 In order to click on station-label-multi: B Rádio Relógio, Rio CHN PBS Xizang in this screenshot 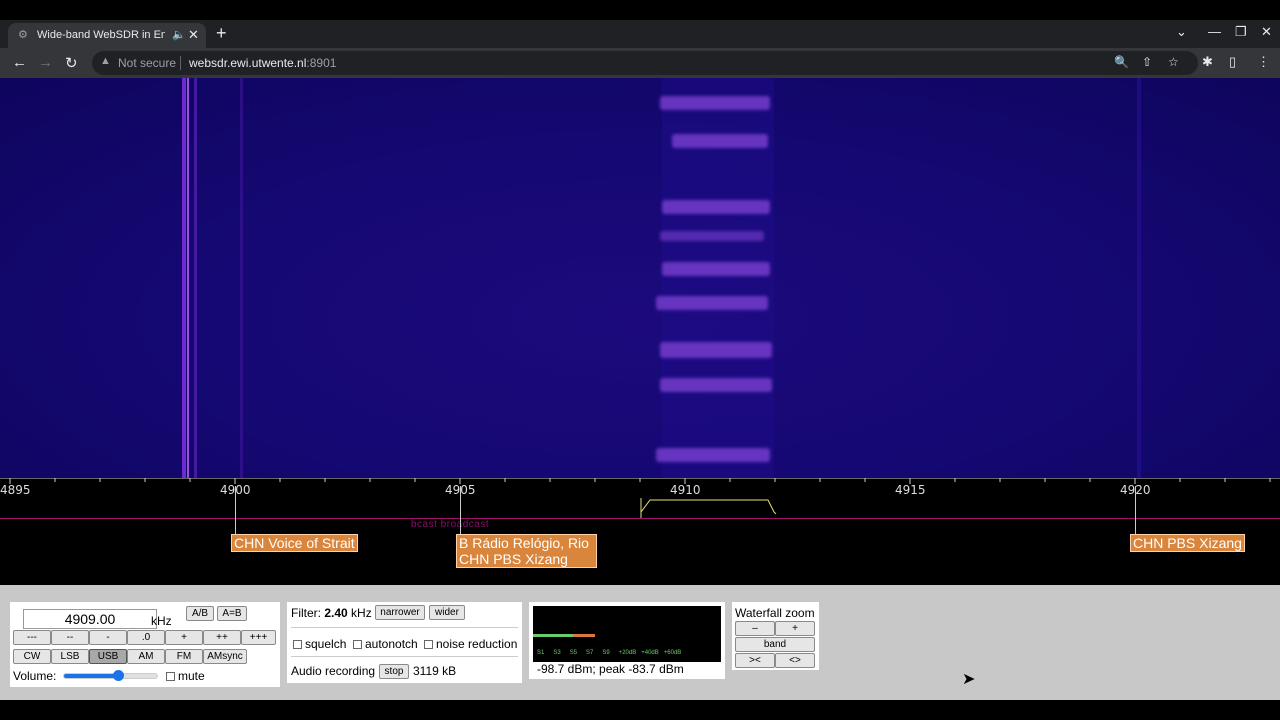, I will do `click(526, 551)`.